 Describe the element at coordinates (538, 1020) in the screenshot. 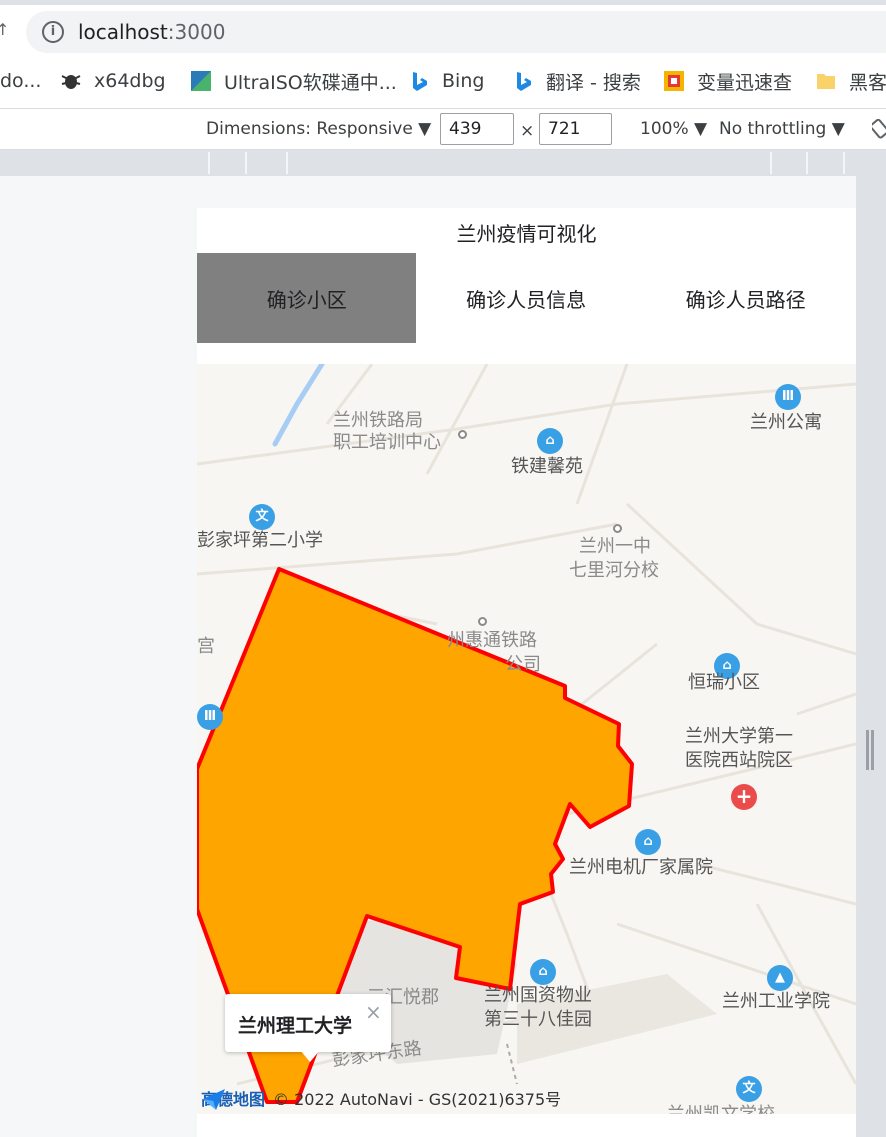

I see `map-poi: 第三十八佳园` at that location.